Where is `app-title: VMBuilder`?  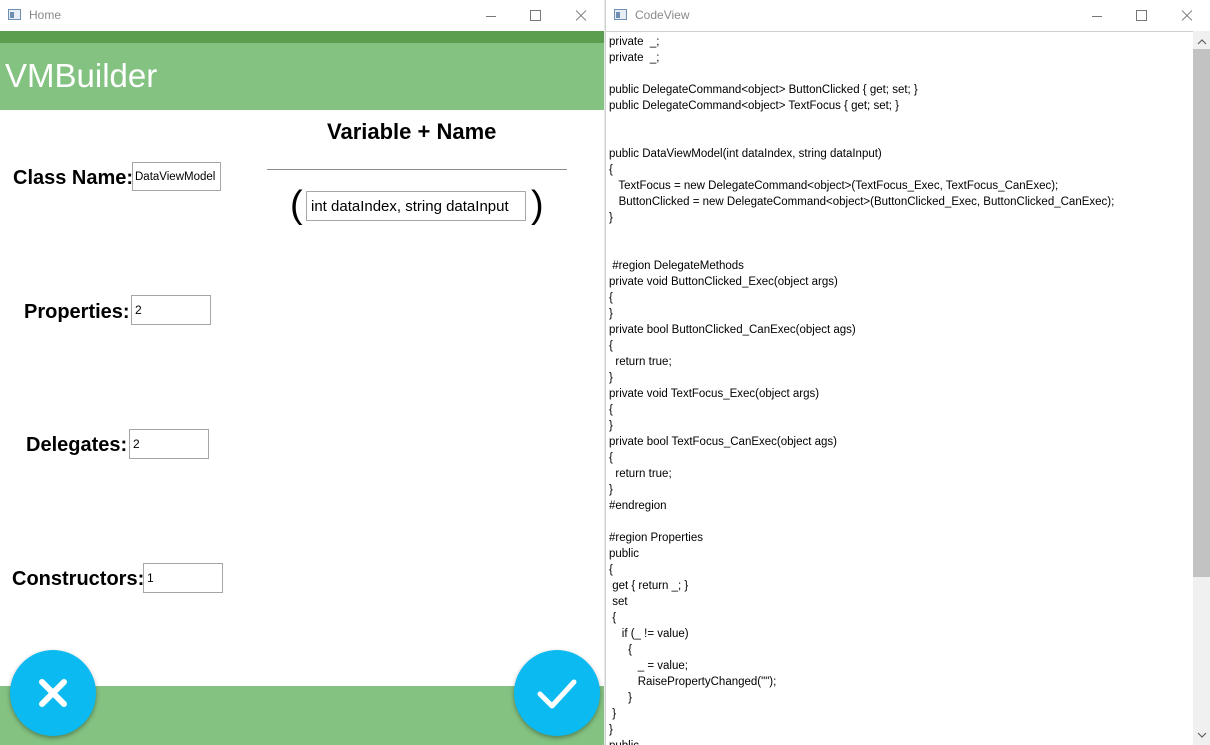
app-title: VMBuilder is located at coordinates (81, 75).